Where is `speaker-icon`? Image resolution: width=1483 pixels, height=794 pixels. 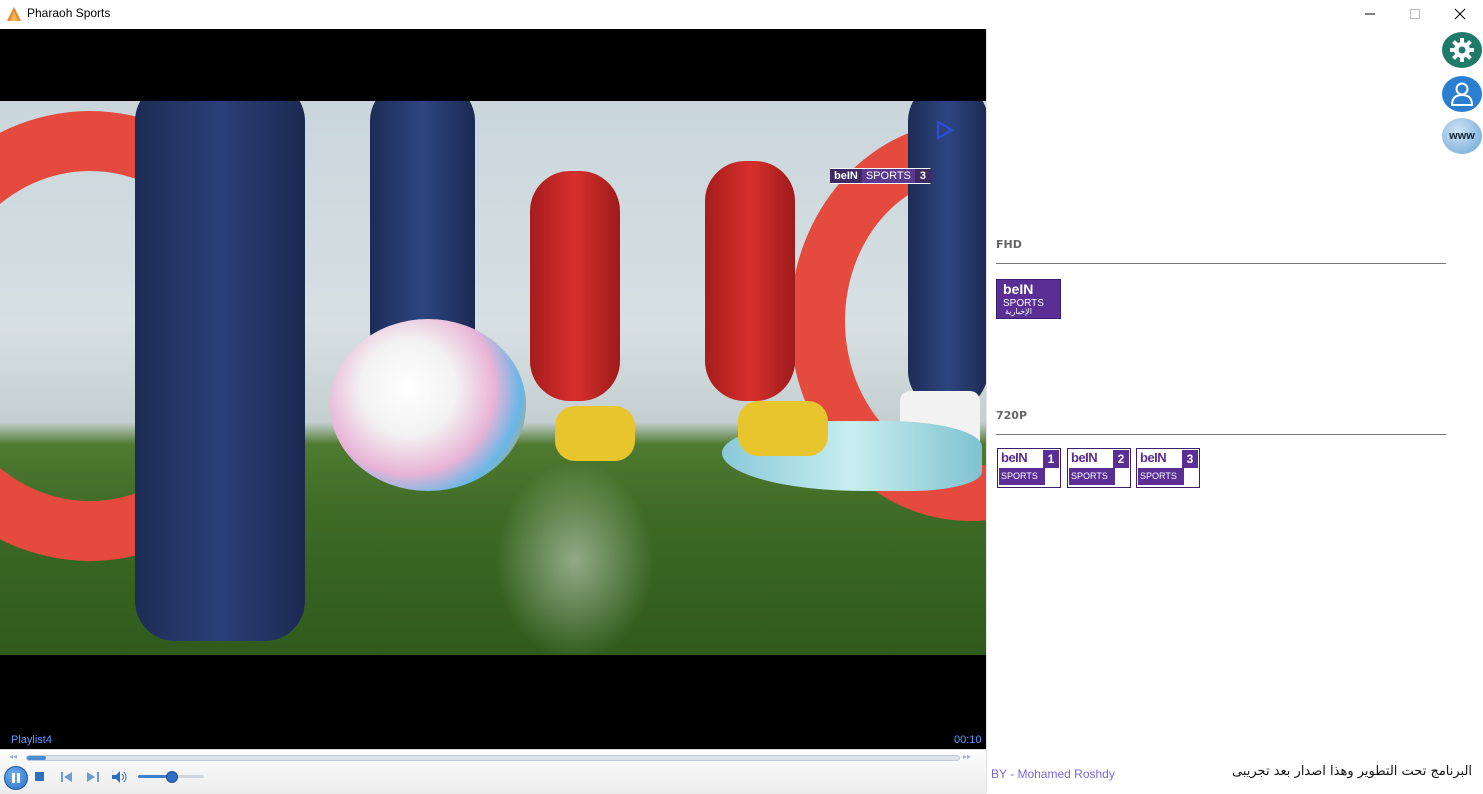
speaker-icon is located at coordinates (119, 777).